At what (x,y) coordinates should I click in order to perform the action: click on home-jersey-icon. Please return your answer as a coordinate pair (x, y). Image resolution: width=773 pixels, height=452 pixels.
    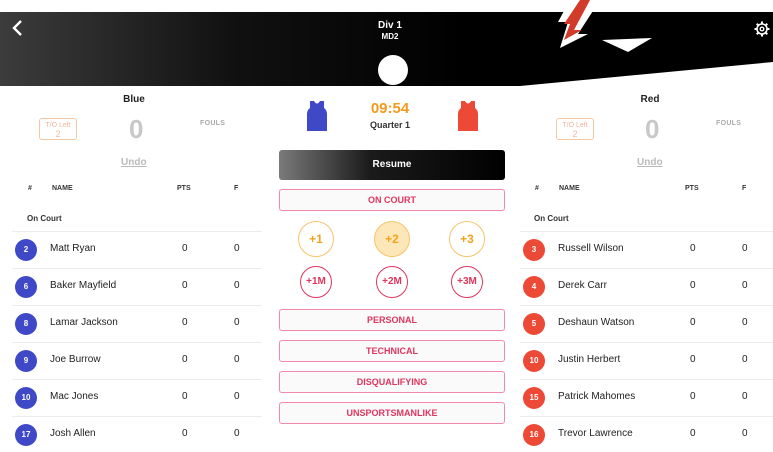
    Looking at the image, I should click on (317, 116).